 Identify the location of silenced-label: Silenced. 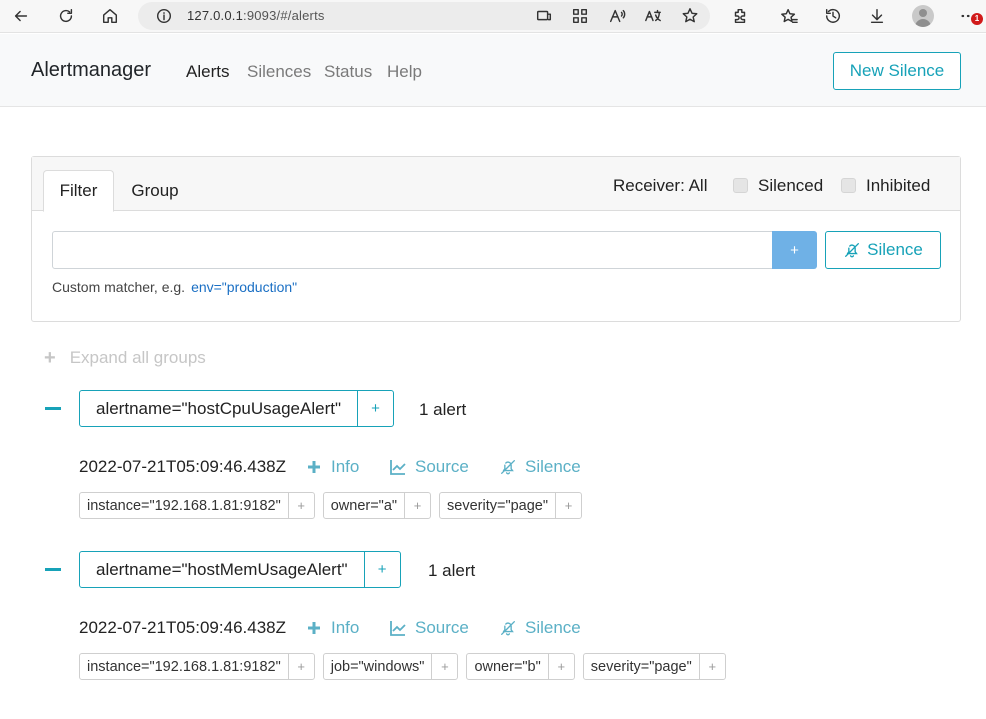
(790, 186).